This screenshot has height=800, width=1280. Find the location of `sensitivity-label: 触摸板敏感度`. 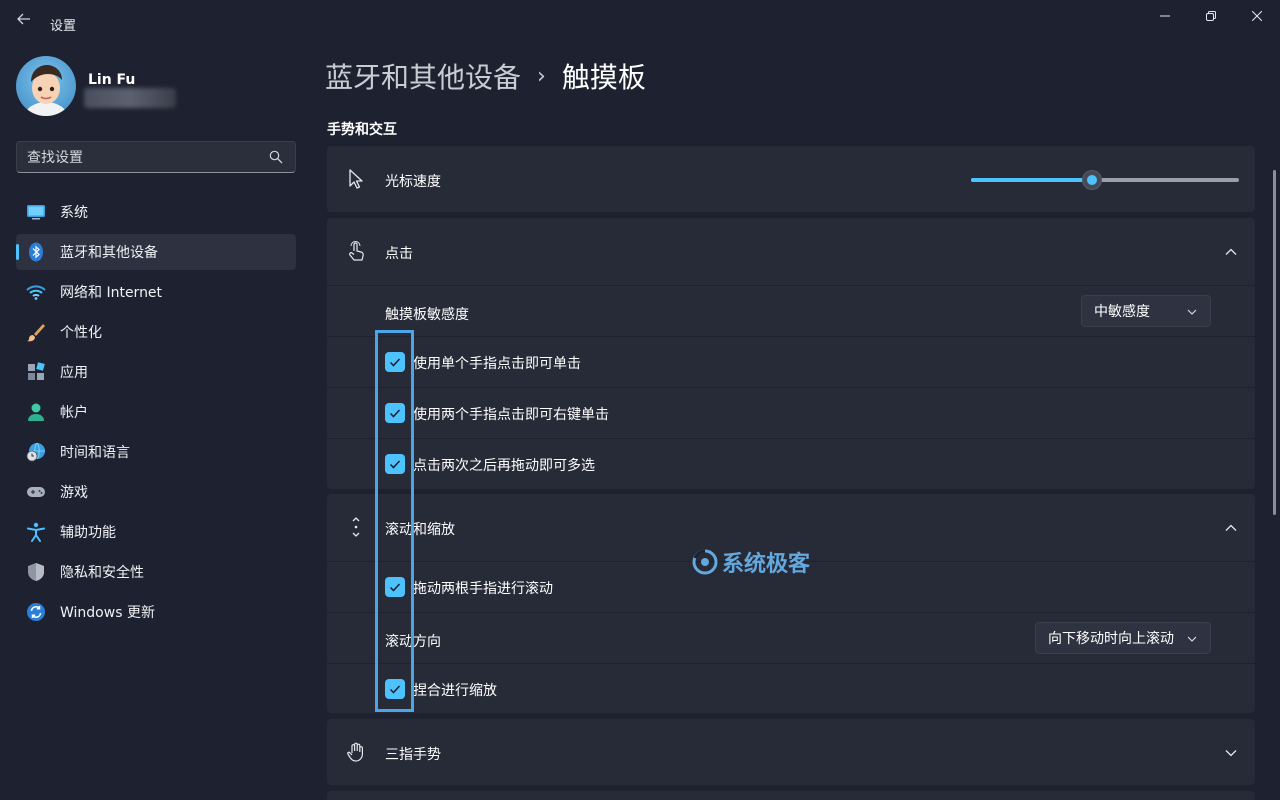

sensitivity-label: 触摸板敏感度 is located at coordinates (427, 315).